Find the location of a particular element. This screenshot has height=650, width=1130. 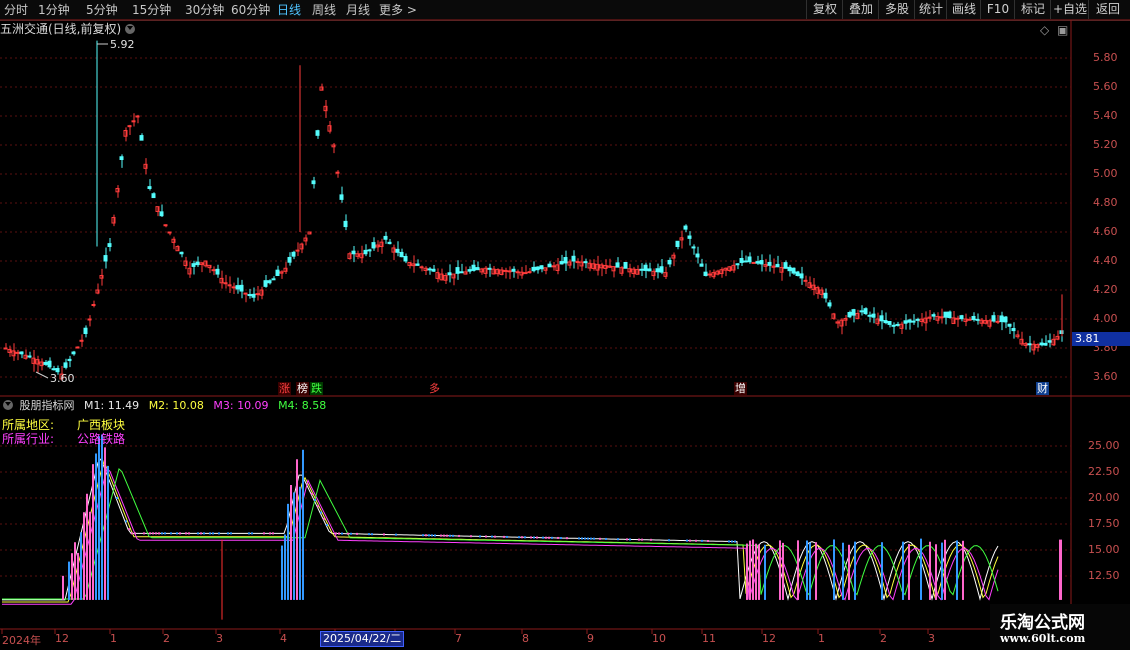

industry-value: 公路铁路 is located at coordinates (101, 439).